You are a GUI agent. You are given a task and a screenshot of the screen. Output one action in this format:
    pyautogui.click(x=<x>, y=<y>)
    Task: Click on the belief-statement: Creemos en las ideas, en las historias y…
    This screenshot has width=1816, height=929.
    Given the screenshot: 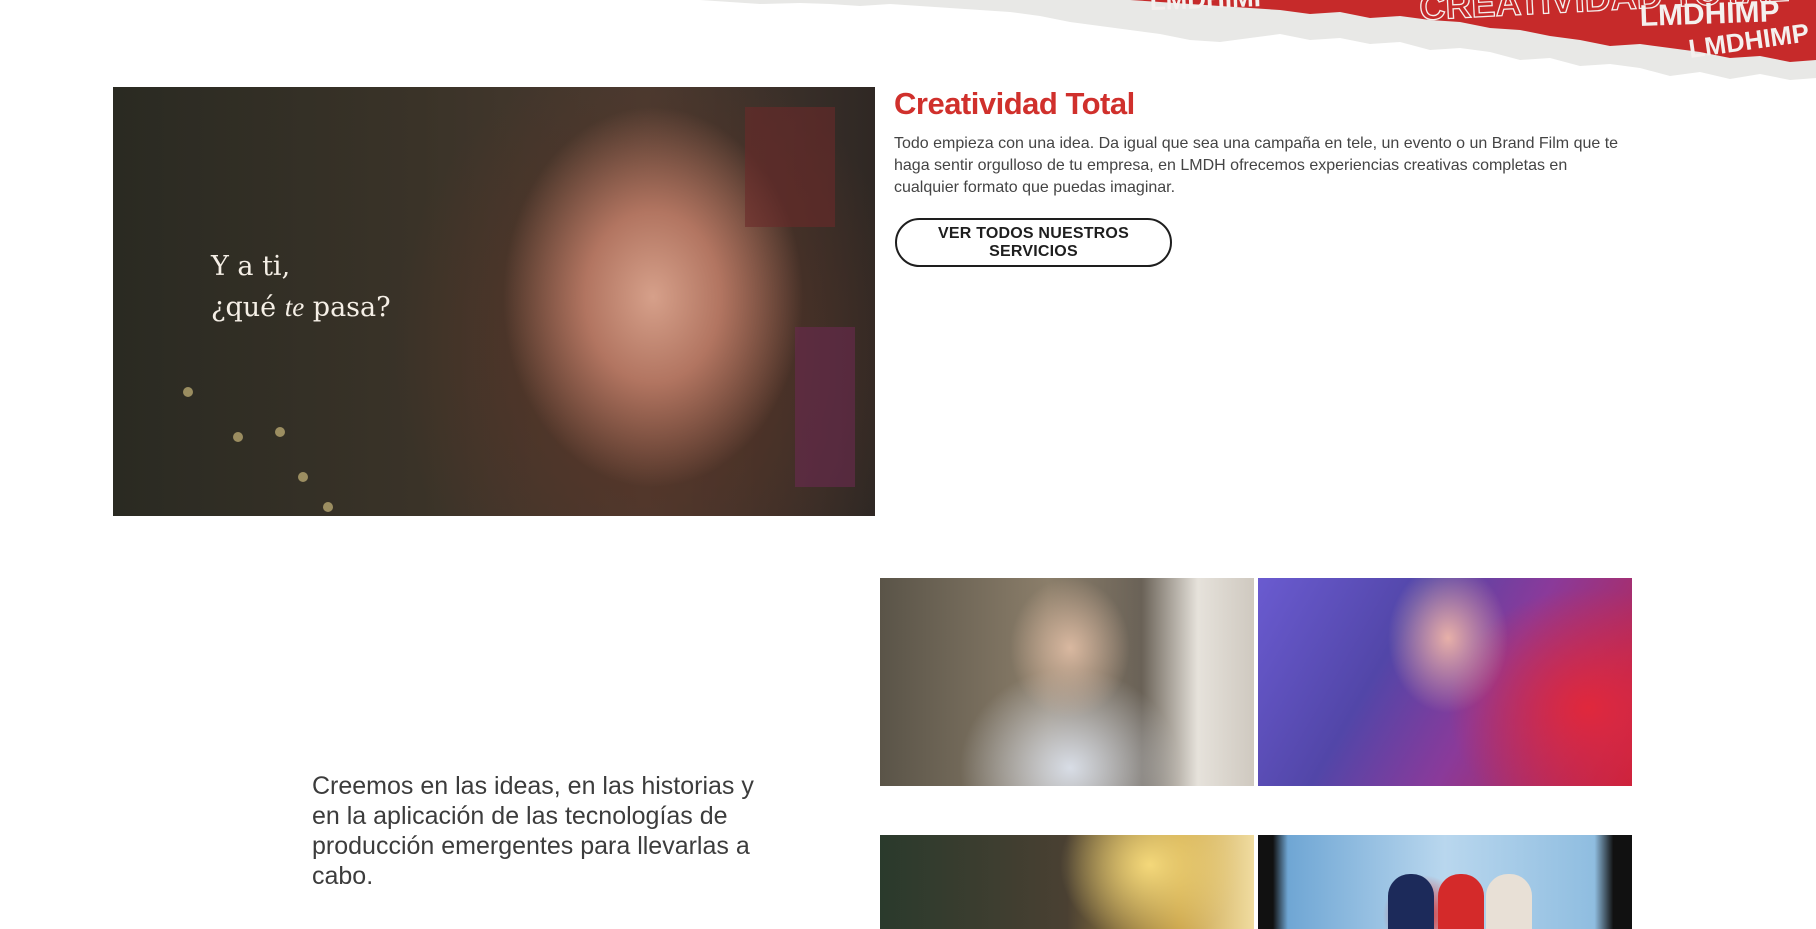 What is the action you would take?
    pyautogui.click(x=533, y=831)
    